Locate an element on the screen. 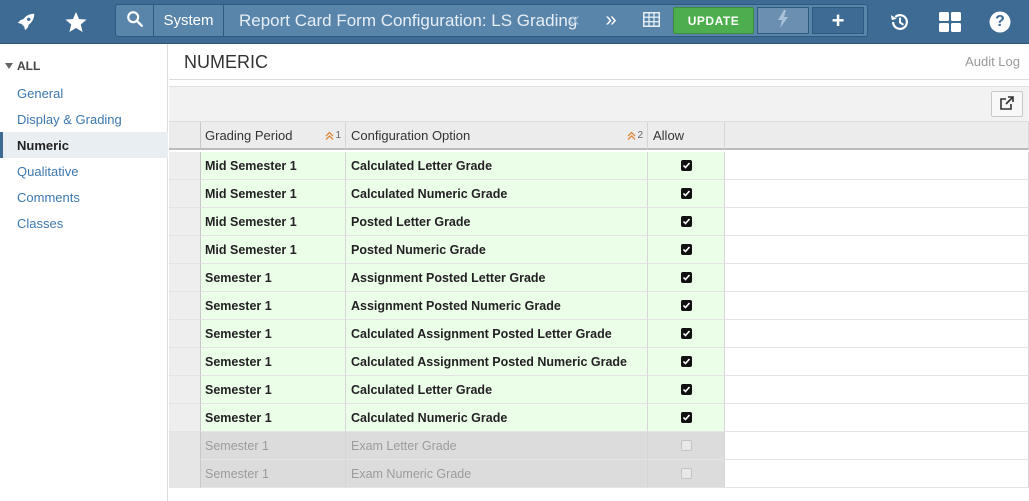 The image size is (1029, 501). table-row: Mid Semester 1 Calculated Letter Grade is located at coordinates (599, 166).